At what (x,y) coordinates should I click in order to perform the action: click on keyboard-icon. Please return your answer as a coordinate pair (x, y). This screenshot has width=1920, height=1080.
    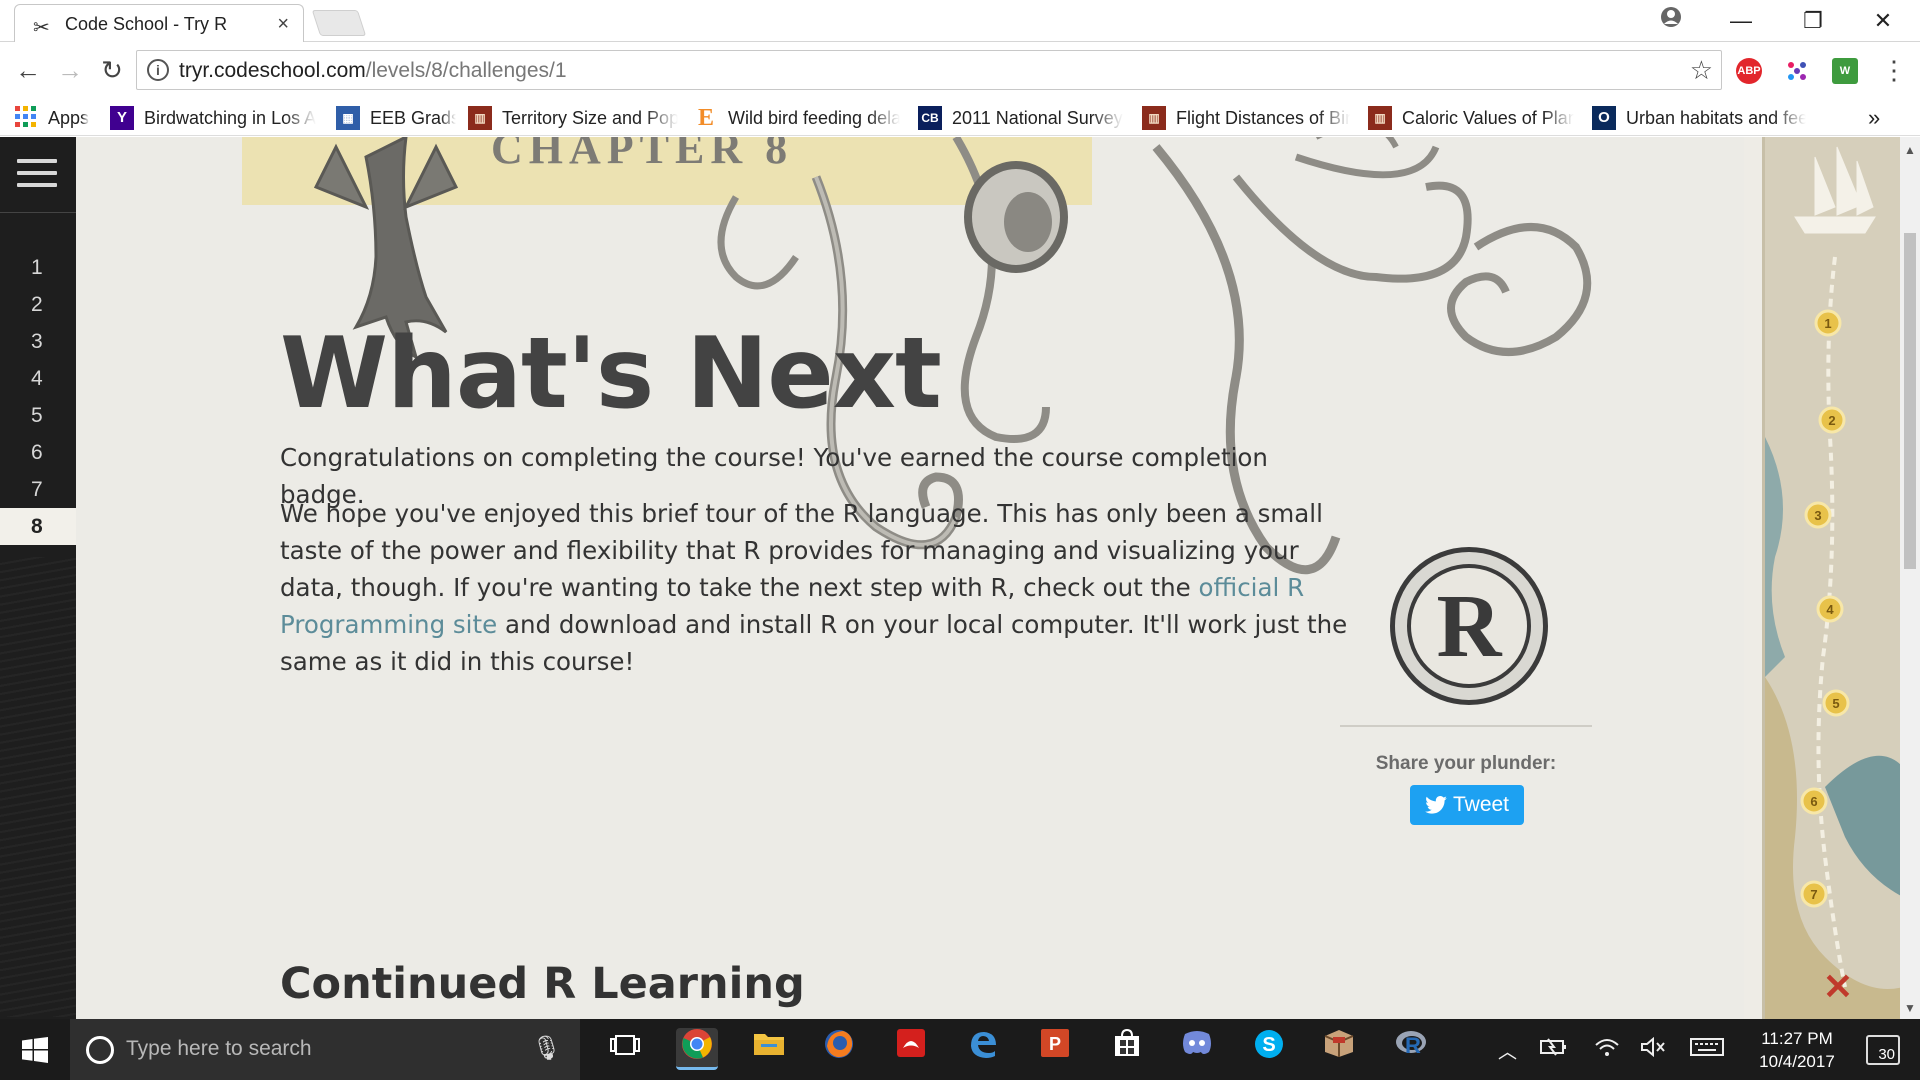
    Looking at the image, I should click on (1707, 1050).